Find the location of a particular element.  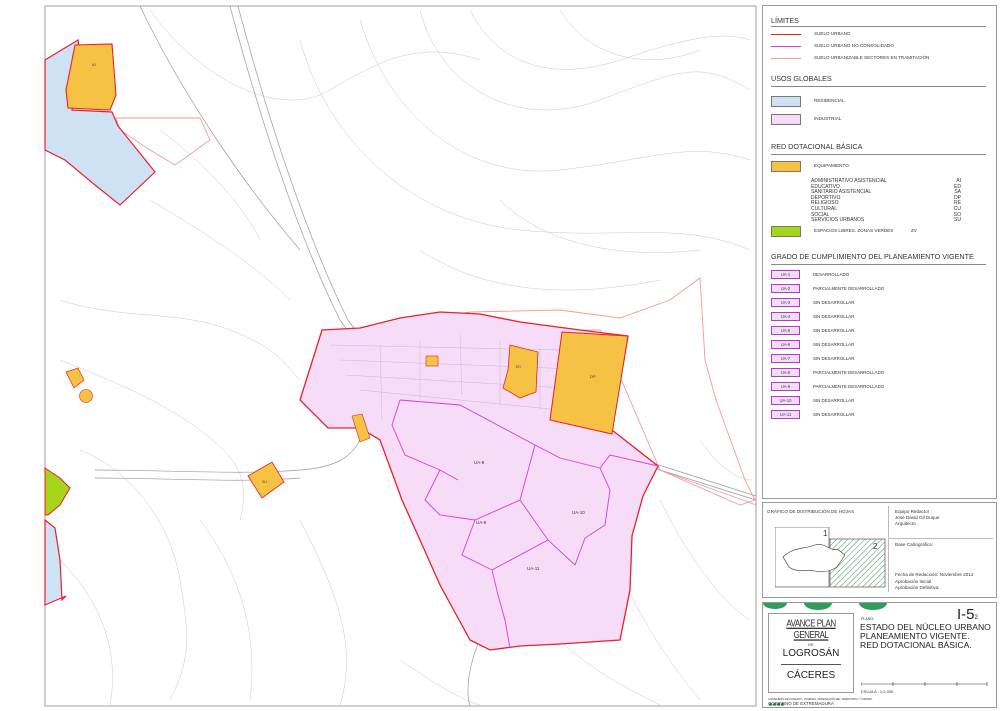

legend-usos-heading: USOS GLOBALES is located at coordinates (801, 78).